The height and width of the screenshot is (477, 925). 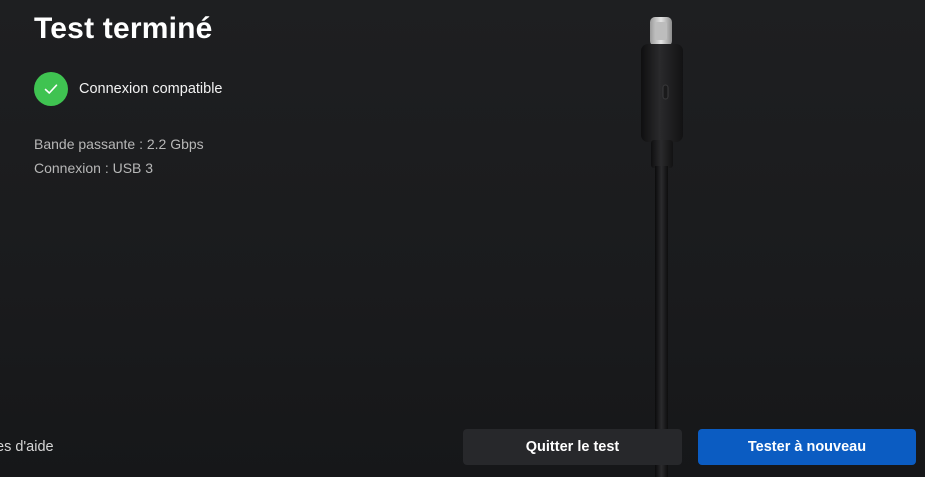 I want to click on usb-c-cable-icon, so click(x=662, y=247).